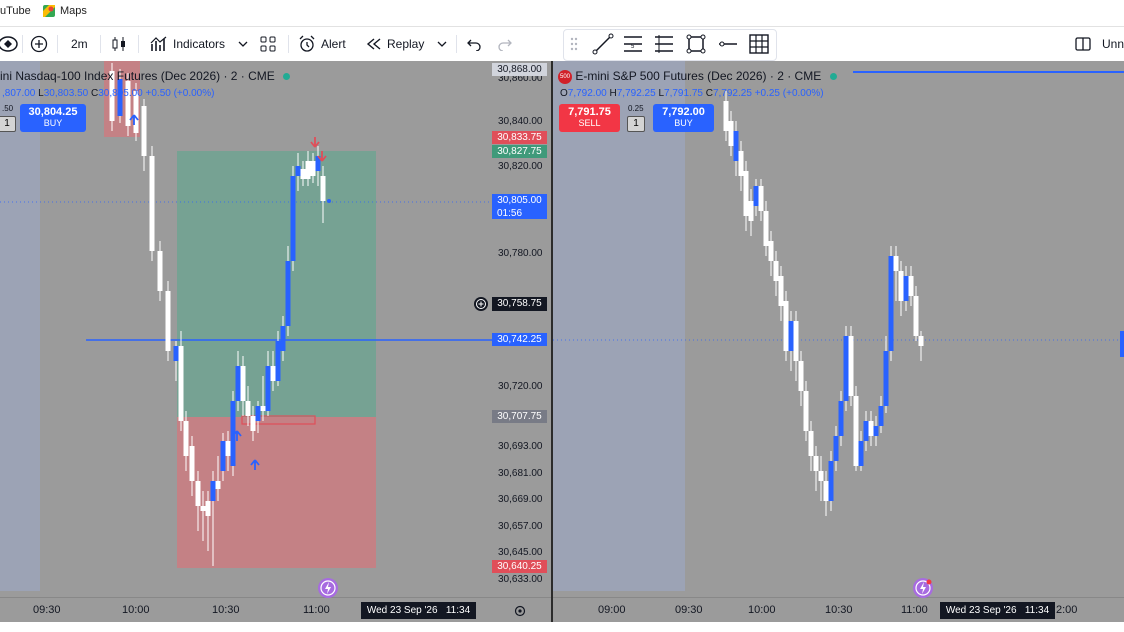 This screenshot has width=1124, height=632. I want to click on layout-button: Unn, so click(1099, 44).